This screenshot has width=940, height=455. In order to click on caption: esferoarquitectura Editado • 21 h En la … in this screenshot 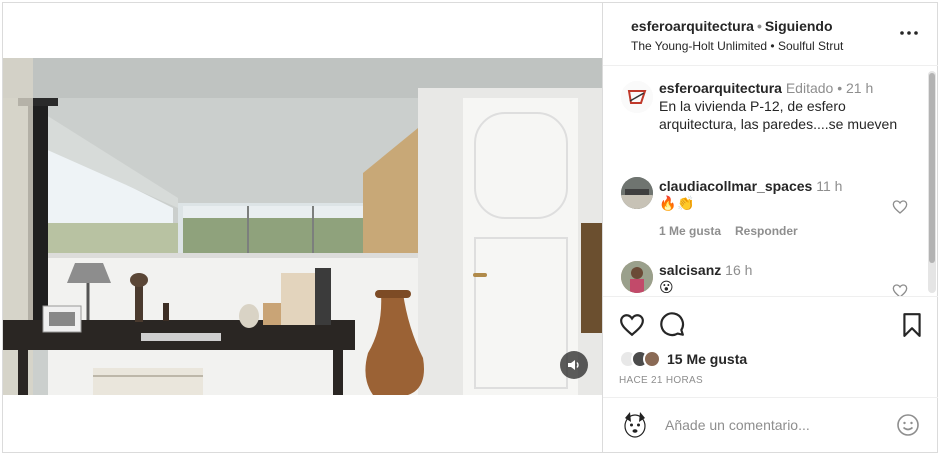, I will do `click(788, 106)`.